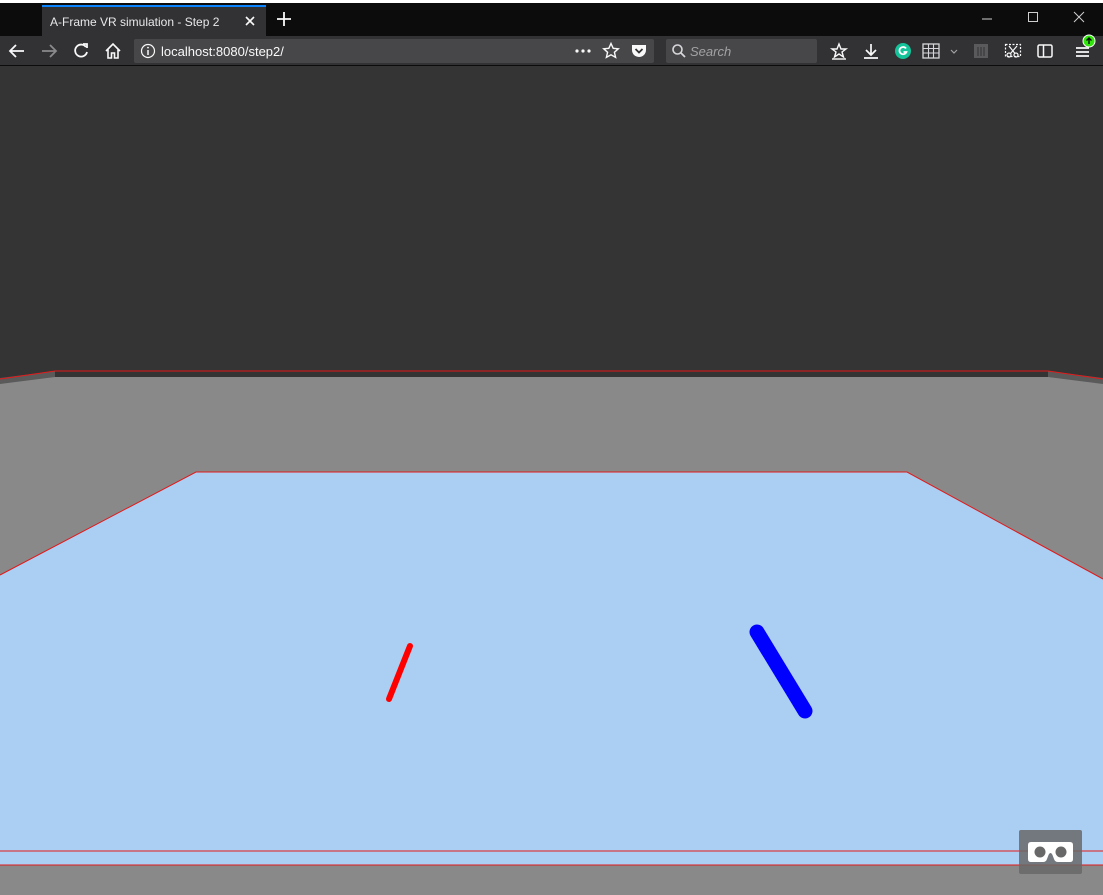  I want to click on update-badge-icon, so click(1089, 41).